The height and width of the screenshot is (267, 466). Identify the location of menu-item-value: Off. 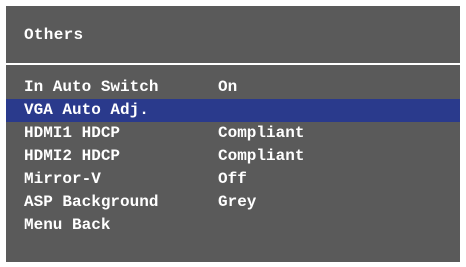
(232, 179).